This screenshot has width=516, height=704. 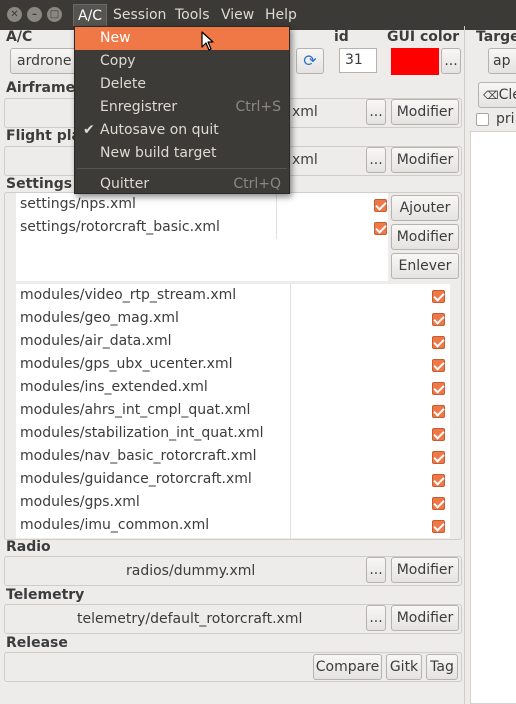 I want to click on menu-item-quit: Quitter Ctrl+Q, so click(x=182, y=184).